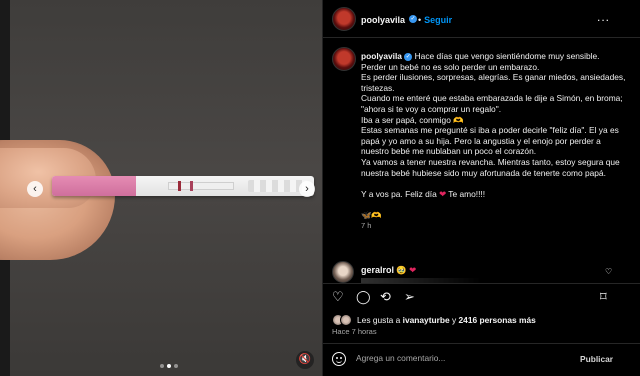  Describe the element at coordinates (343, 272) in the screenshot. I see `commenter-avatar` at that location.